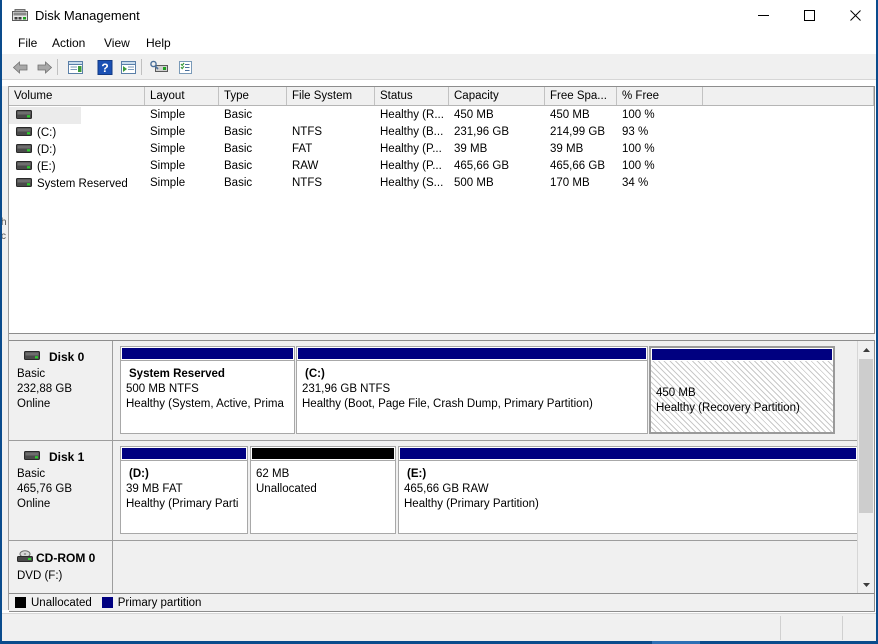  I want to click on disk-size-label: 232,88 GB, so click(44, 389).